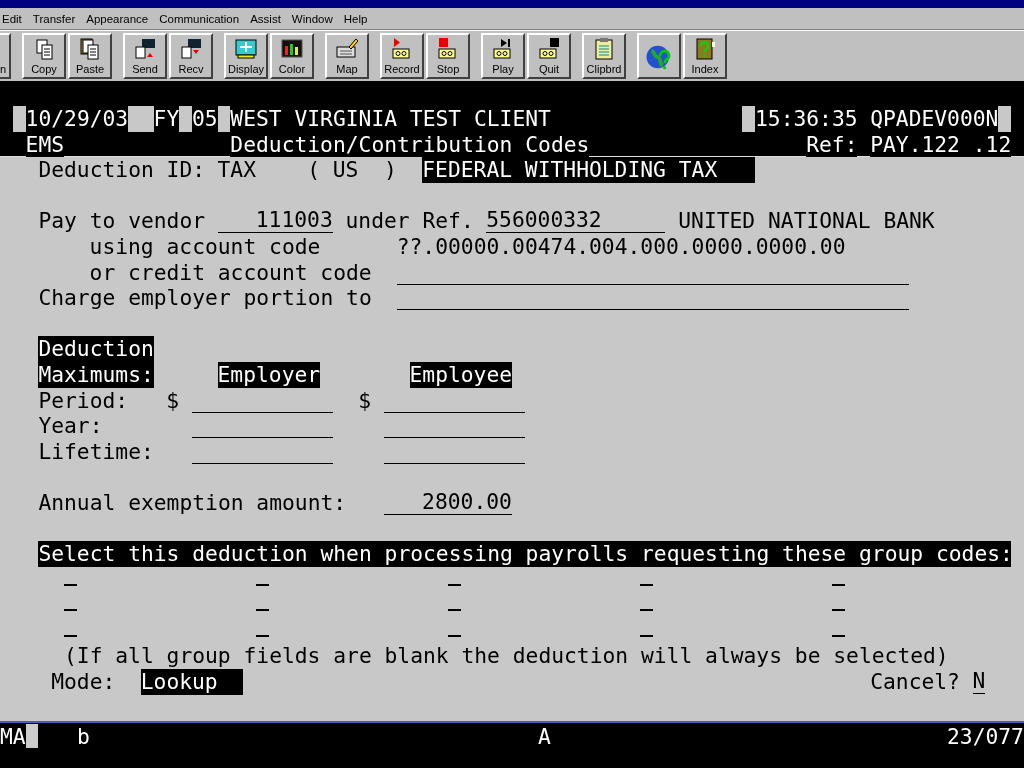 This screenshot has height=768, width=1024. What do you see at coordinates (447, 502) in the screenshot?
I see `exemption-field: 2800.00` at bounding box center [447, 502].